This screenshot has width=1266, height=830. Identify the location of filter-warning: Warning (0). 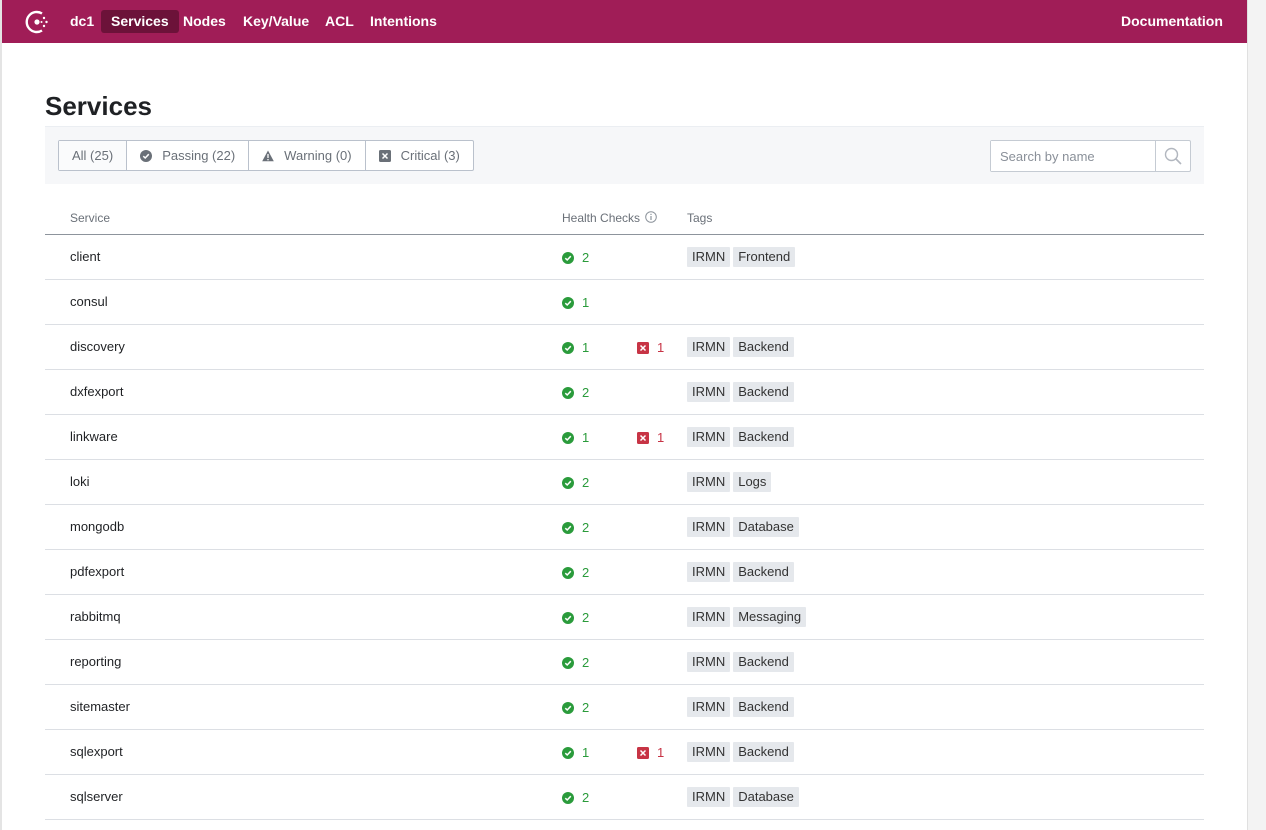
(306, 155).